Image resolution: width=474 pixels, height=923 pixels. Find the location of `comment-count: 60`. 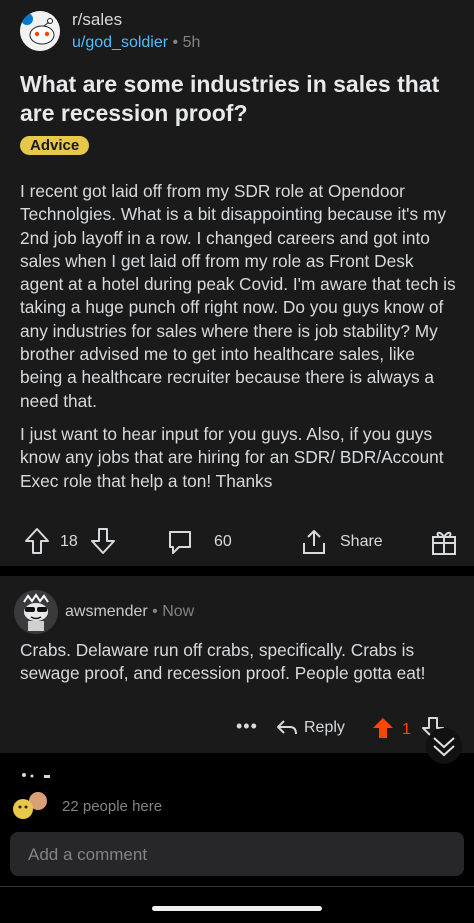

comment-count: 60 is located at coordinates (223, 541).